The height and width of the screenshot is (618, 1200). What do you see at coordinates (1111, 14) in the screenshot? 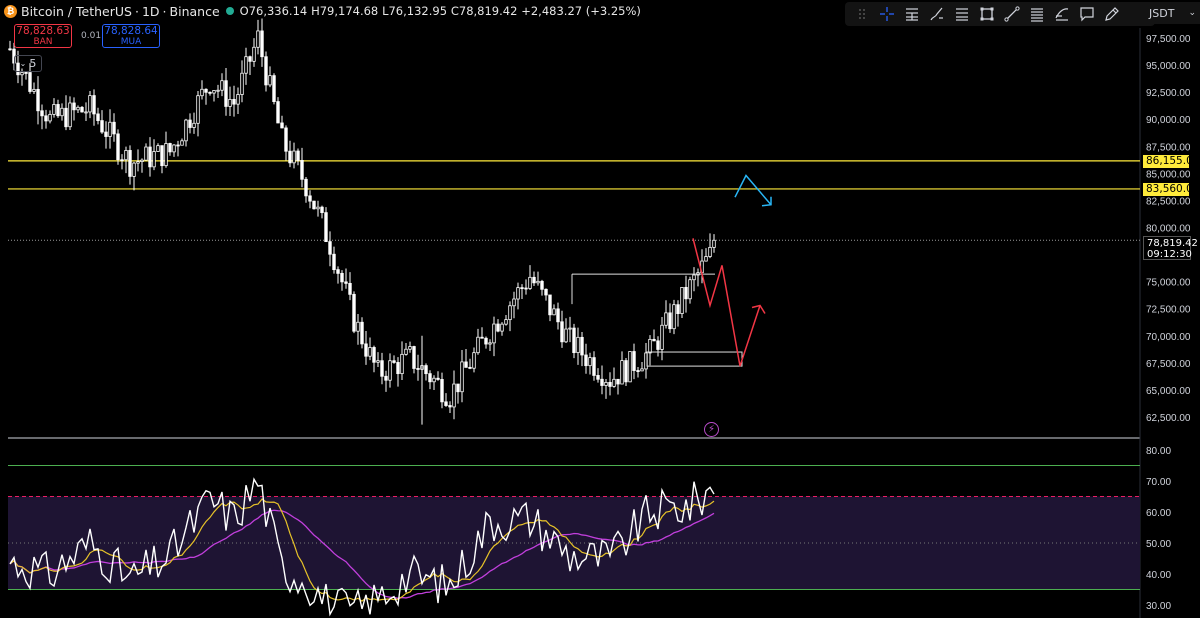
I see `pencil-icon` at bounding box center [1111, 14].